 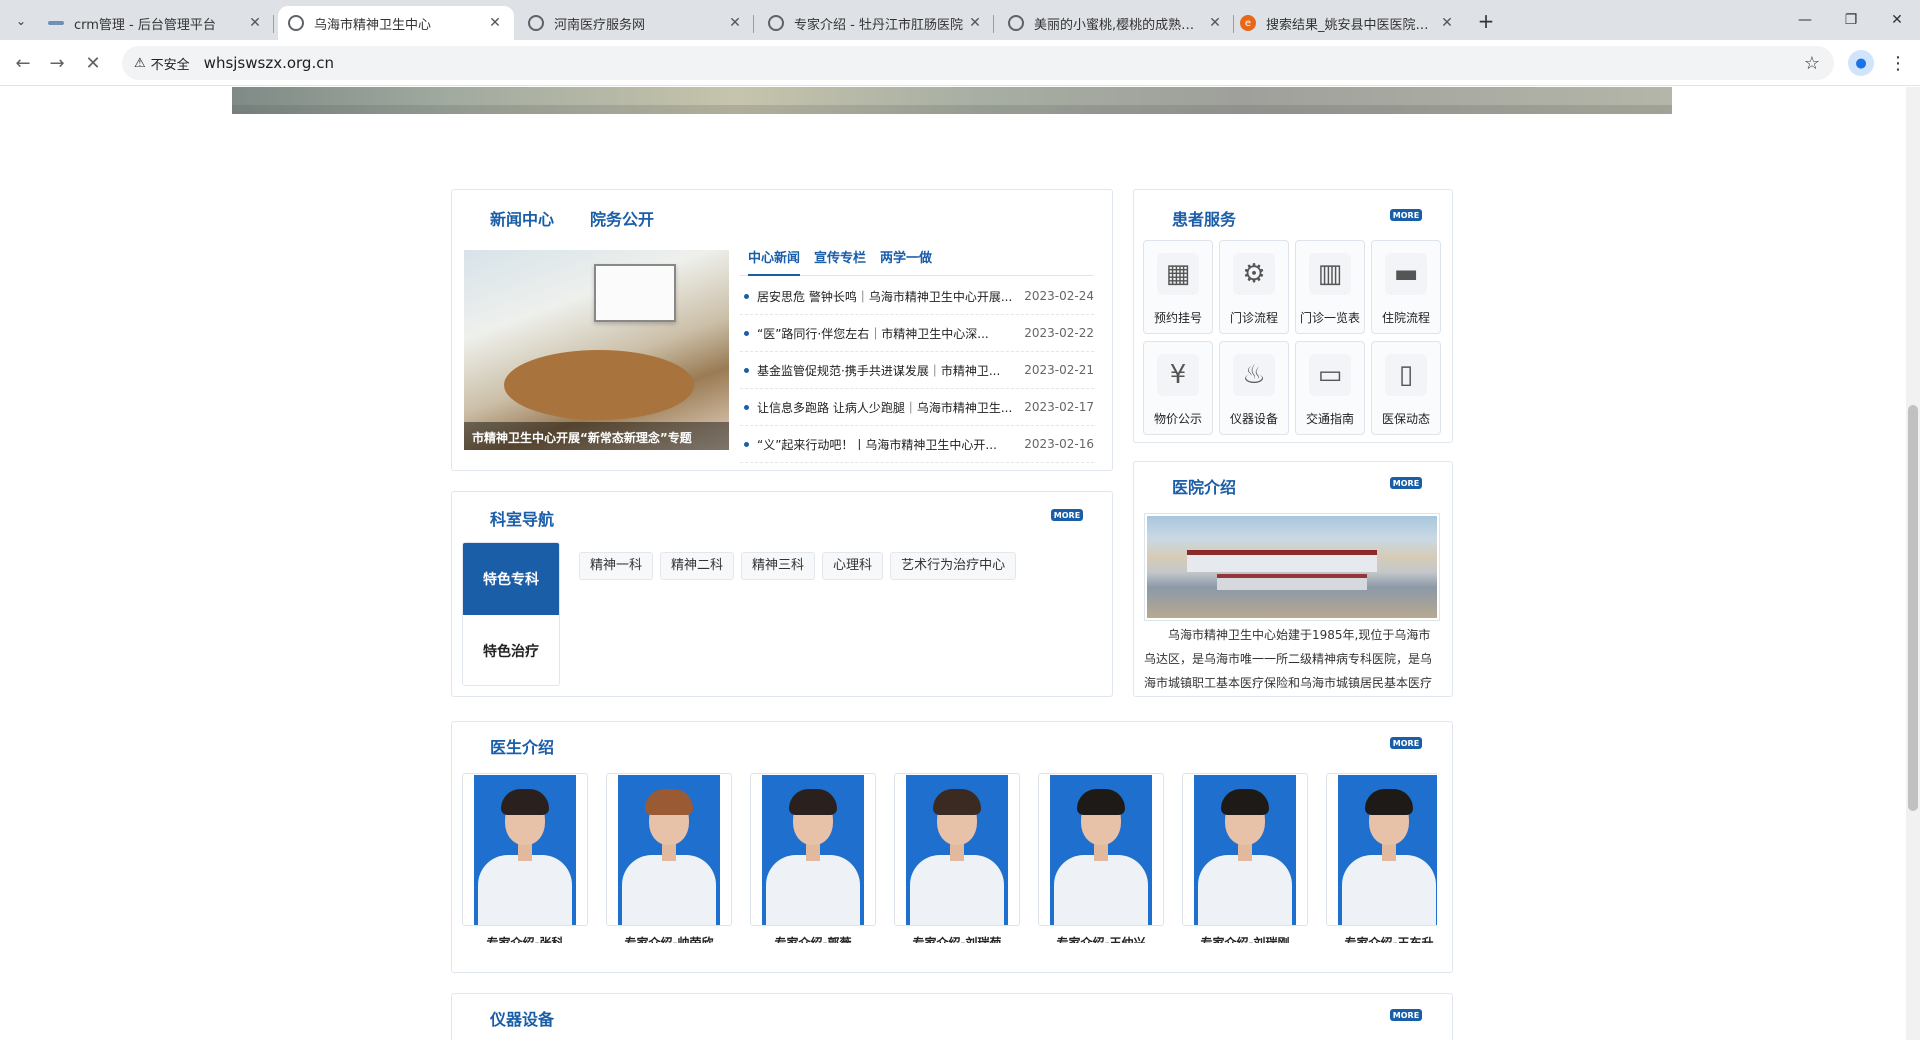 What do you see at coordinates (1406, 388) in the screenshot?
I see `service-insurance-news: ▯ 医保动态` at bounding box center [1406, 388].